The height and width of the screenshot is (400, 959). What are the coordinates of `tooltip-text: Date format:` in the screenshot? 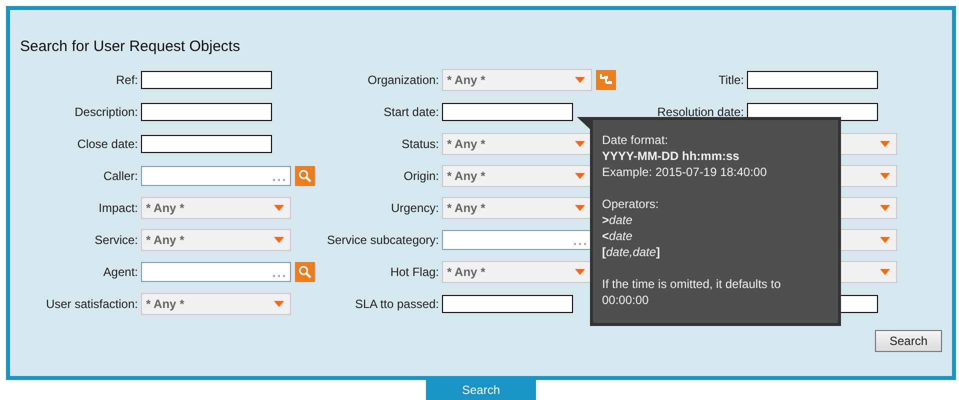 It's located at (635, 140).